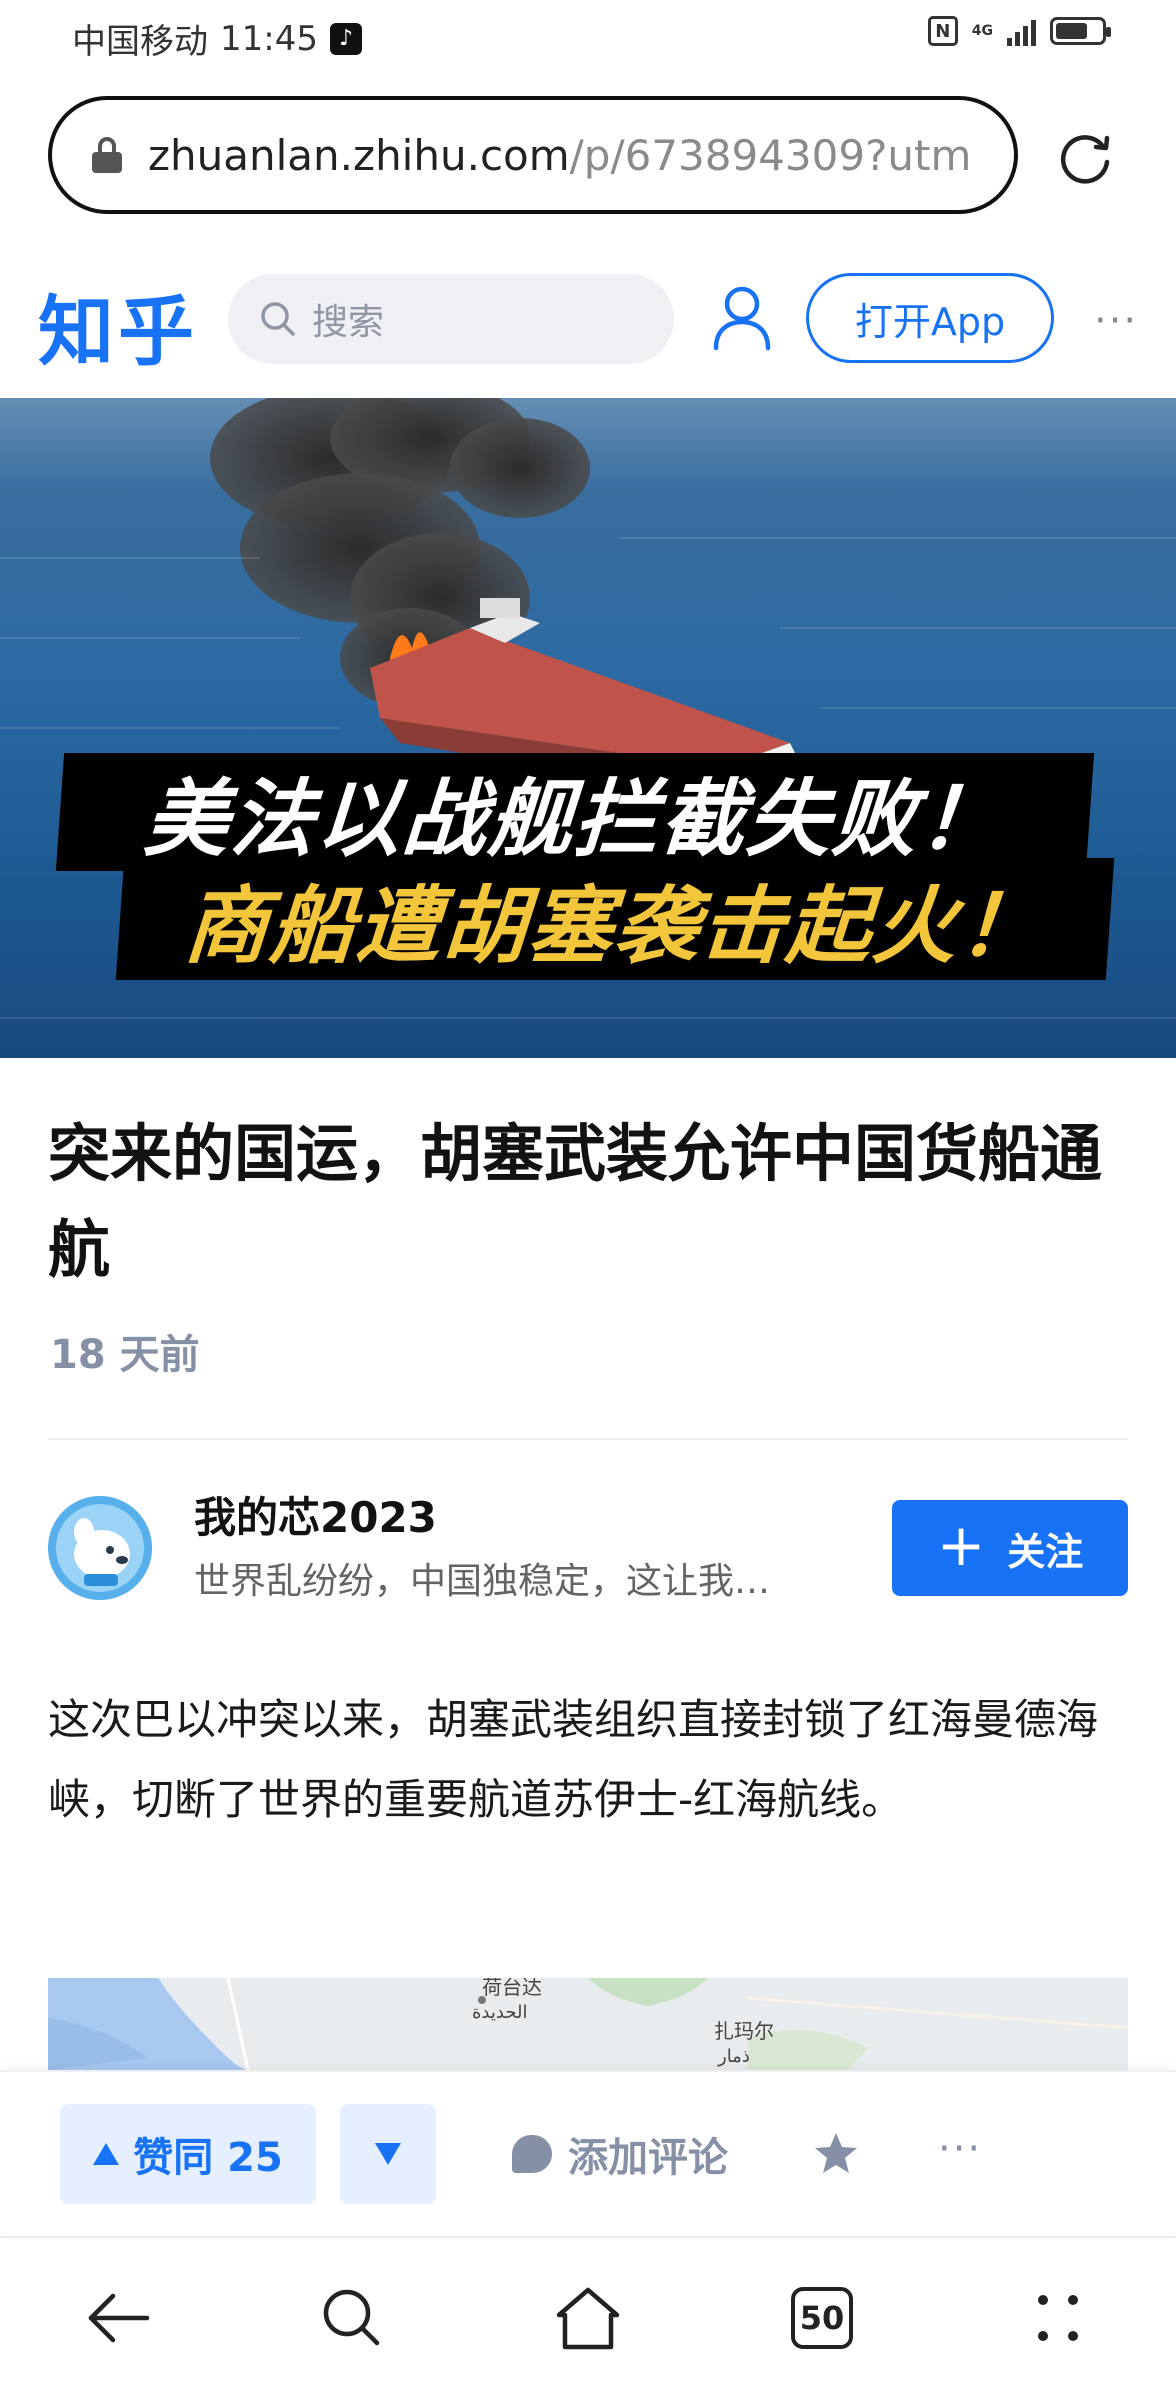 The image size is (1176, 2400). I want to click on map-label-hodeidah-zh: 荷台达, so click(512, 1988).